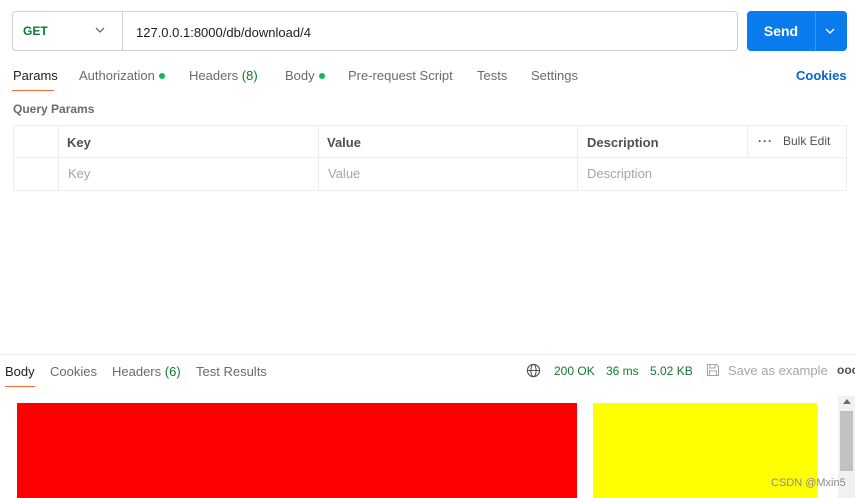  I want to click on params-table, so click(430, 158).